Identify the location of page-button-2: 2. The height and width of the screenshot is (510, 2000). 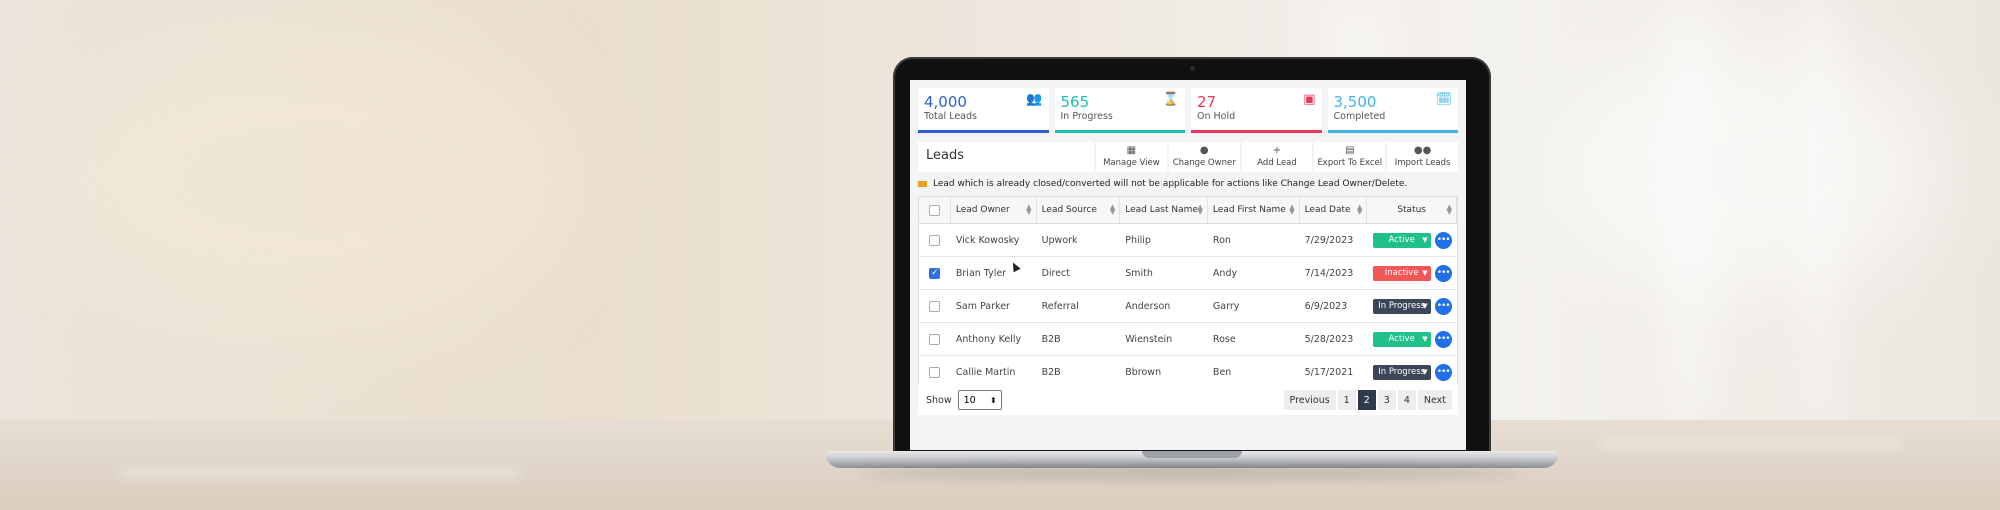
(1366, 400).